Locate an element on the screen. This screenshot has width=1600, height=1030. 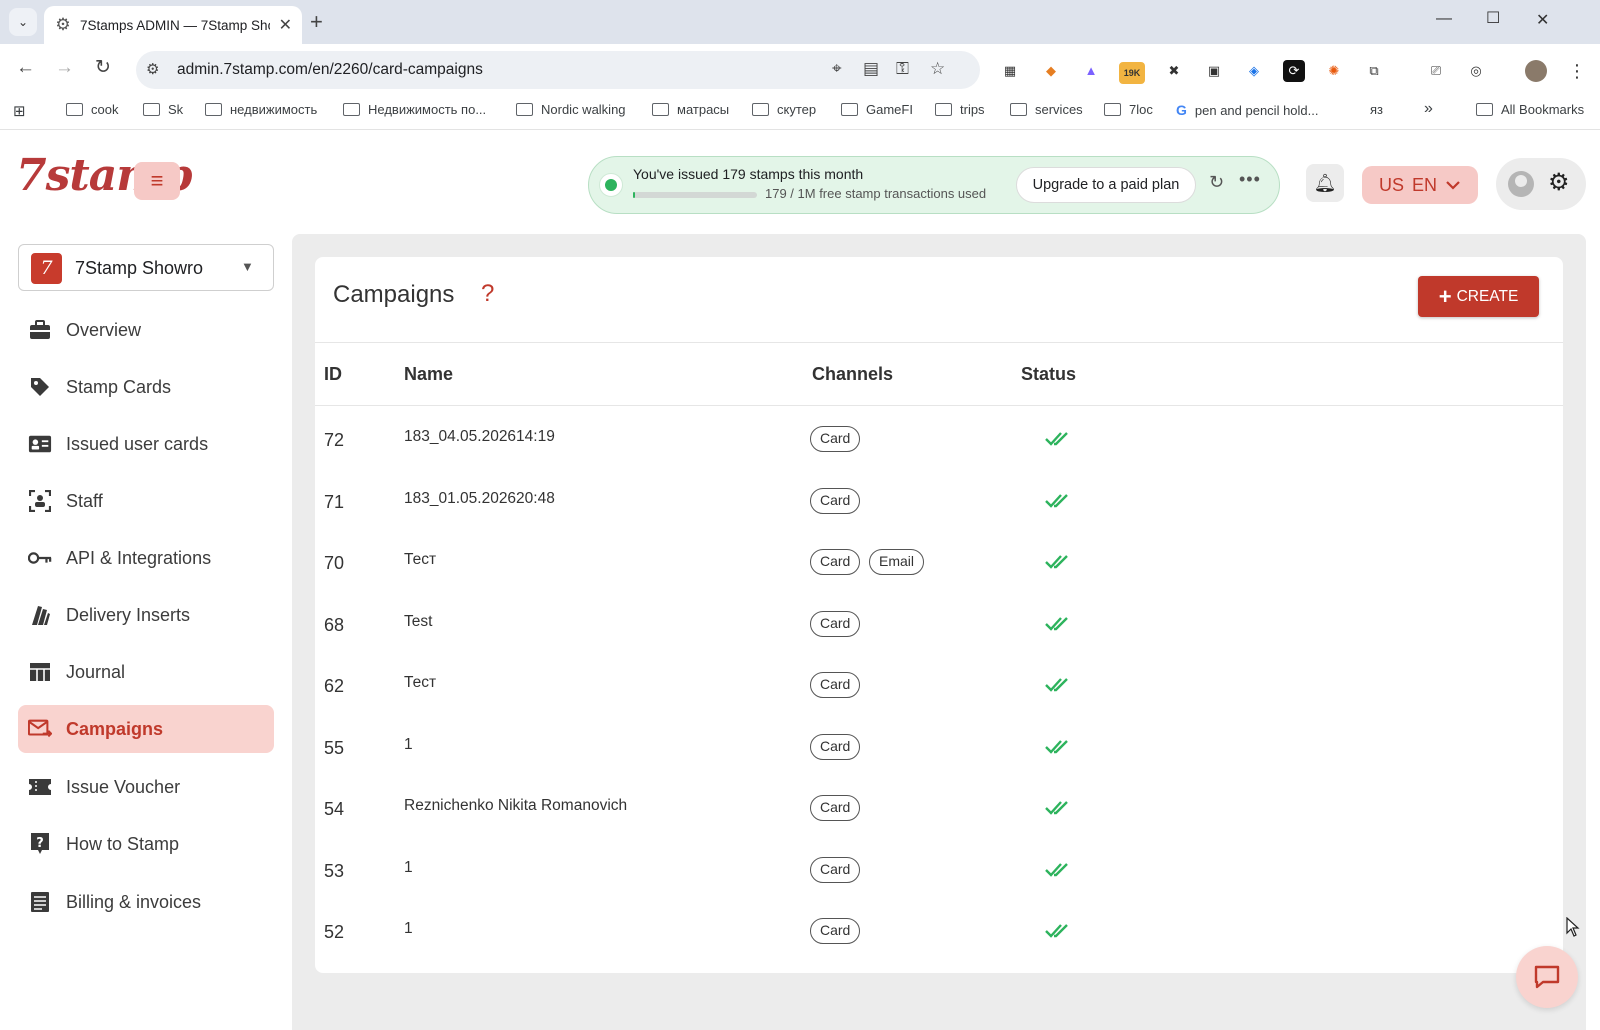
table-row: 70 Тест Card Email is located at coordinates (939, 560).